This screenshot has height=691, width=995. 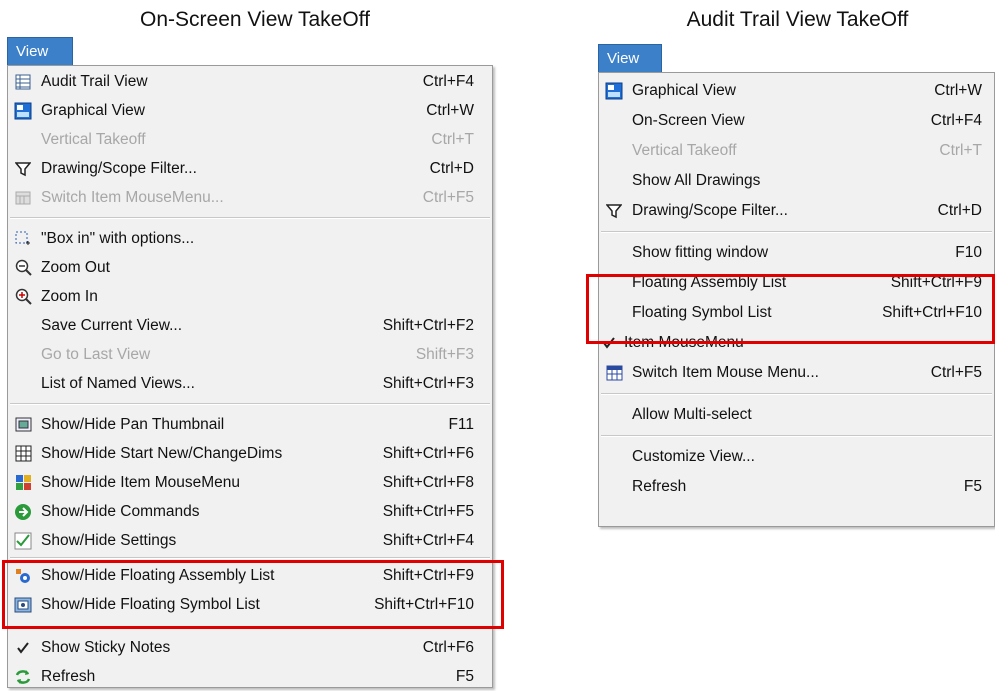 I want to click on menu-item-save-current-view: Save Current View... Shift+Ctrl+F2, so click(x=250, y=325).